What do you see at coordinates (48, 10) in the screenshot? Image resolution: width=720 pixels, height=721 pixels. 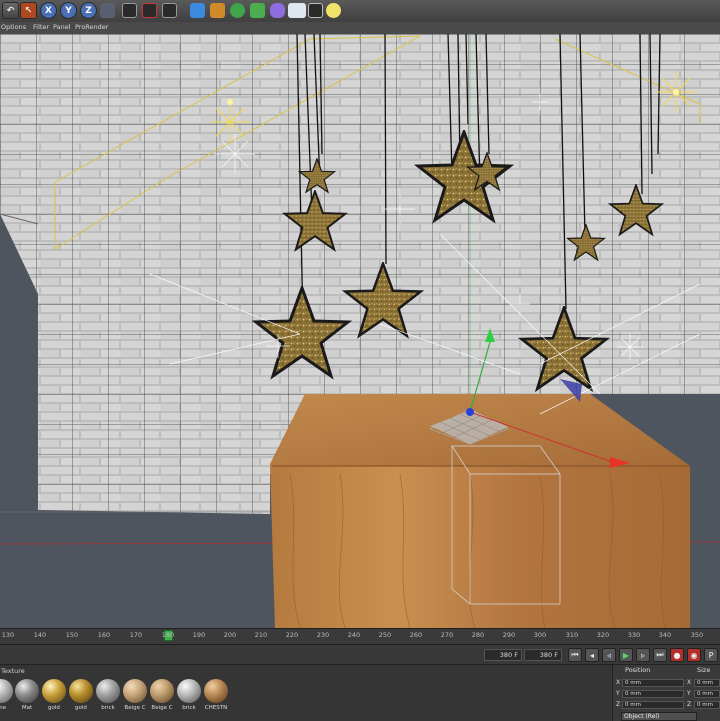 I see `x-axis-button: X` at bounding box center [48, 10].